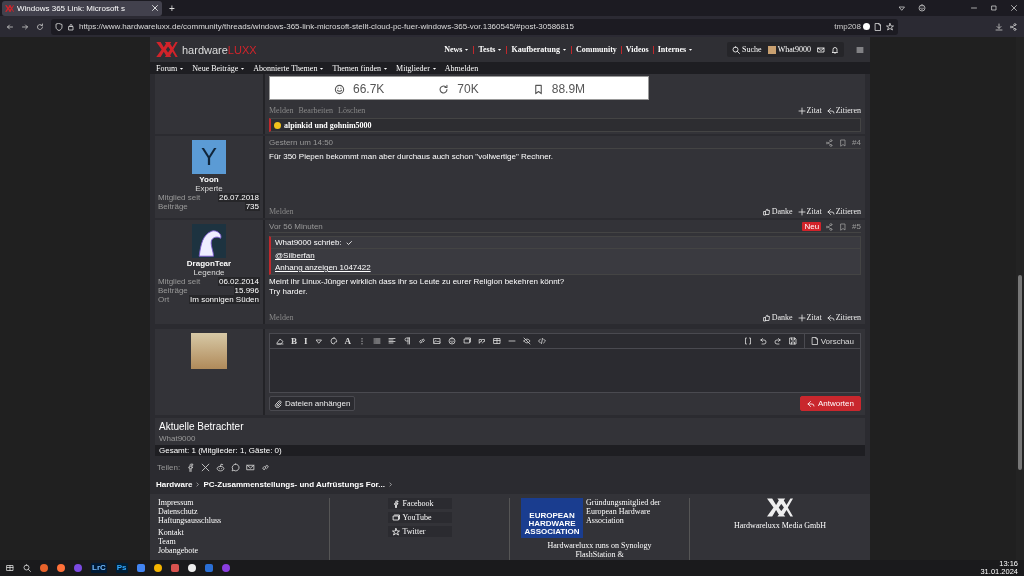  What do you see at coordinates (296, 226) in the screenshot?
I see `post-time: Vor 56 Minuten` at bounding box center [296, 226].